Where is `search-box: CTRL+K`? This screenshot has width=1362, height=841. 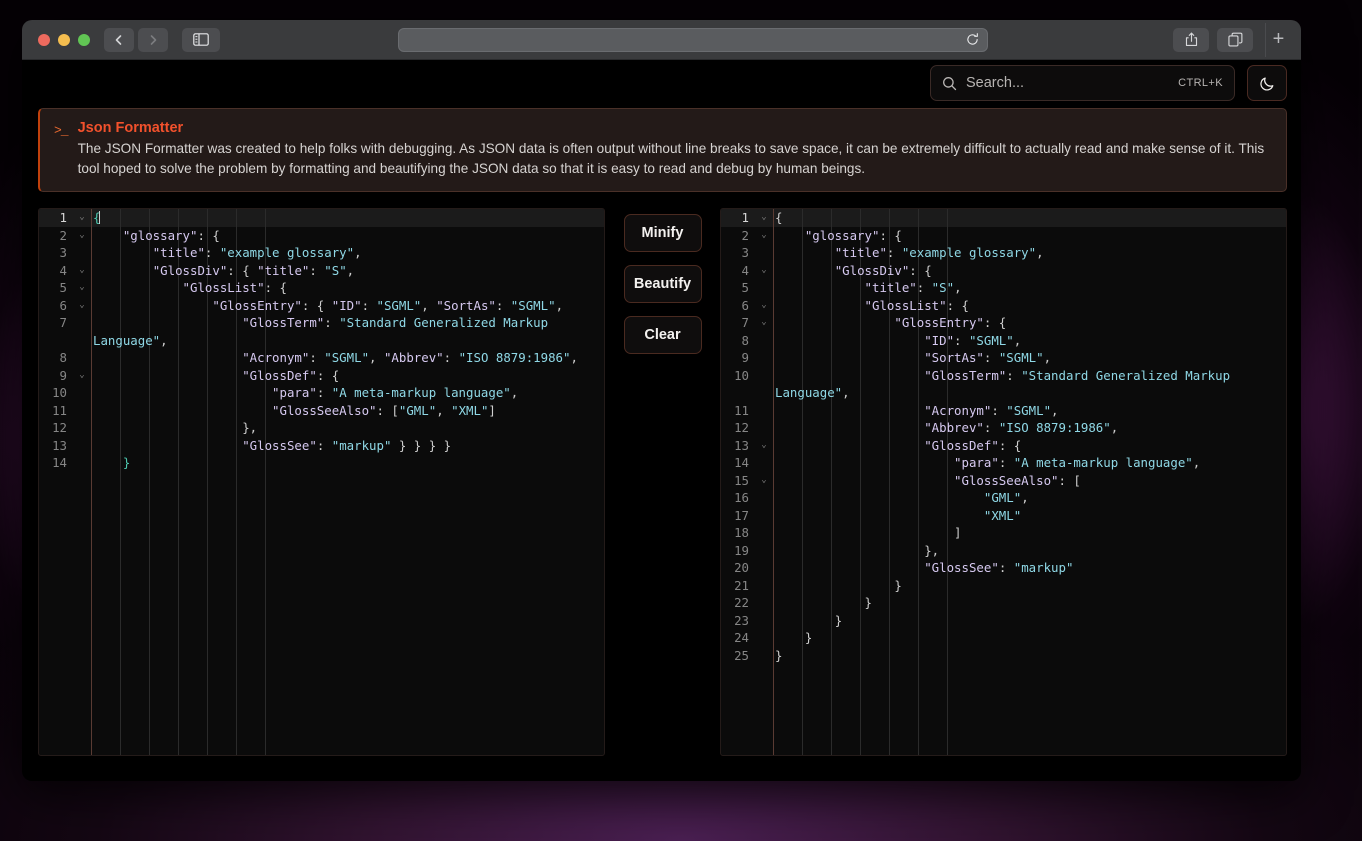
search-box: CTRL+K is located at coordinates (1082, 83).